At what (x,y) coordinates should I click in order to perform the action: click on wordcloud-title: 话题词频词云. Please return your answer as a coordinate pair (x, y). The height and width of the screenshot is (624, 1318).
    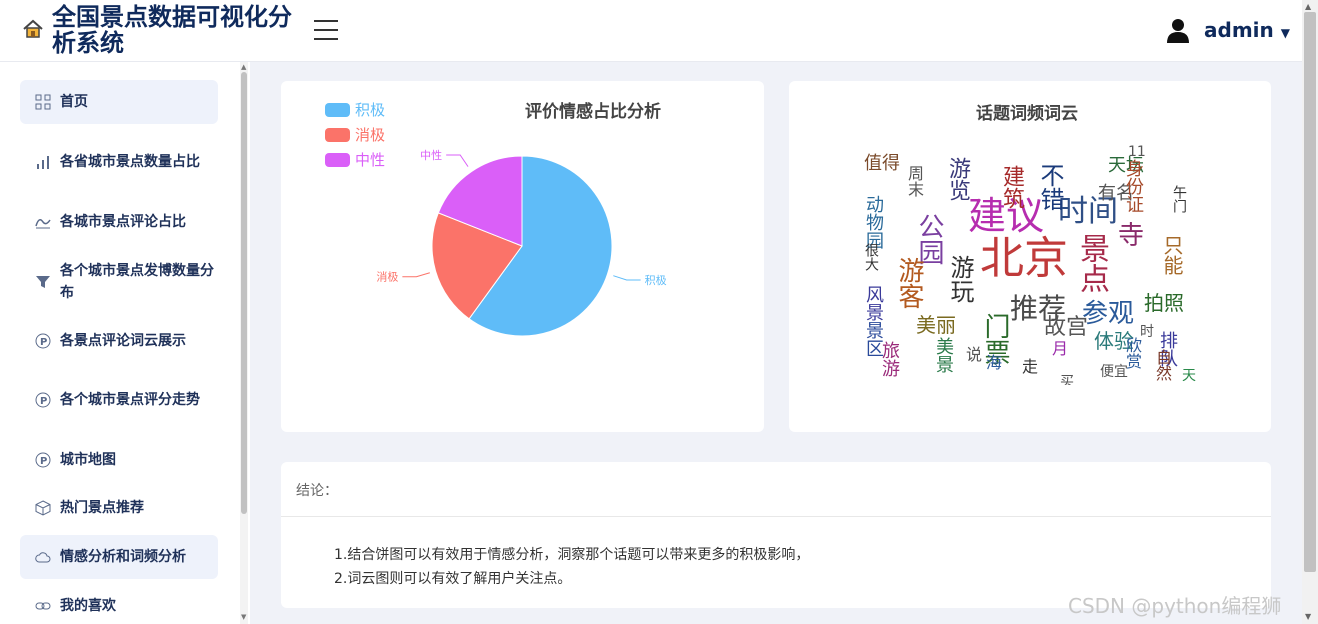
    Looking at the image, I should click on (1027, 114).